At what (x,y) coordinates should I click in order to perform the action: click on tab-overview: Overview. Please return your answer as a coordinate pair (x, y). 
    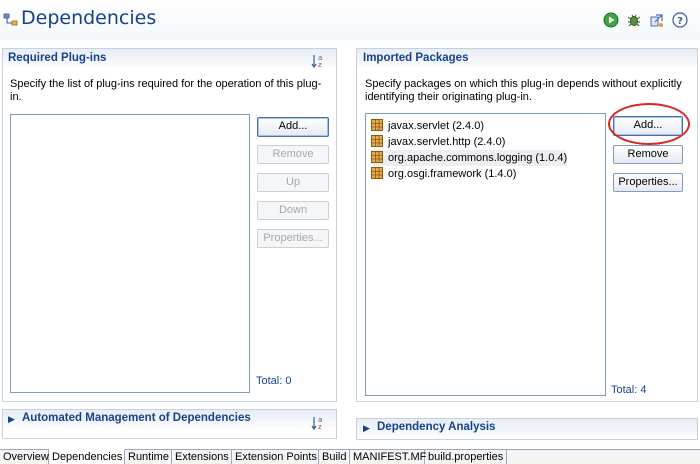
    Looking at the image, I should click on (24, 457).